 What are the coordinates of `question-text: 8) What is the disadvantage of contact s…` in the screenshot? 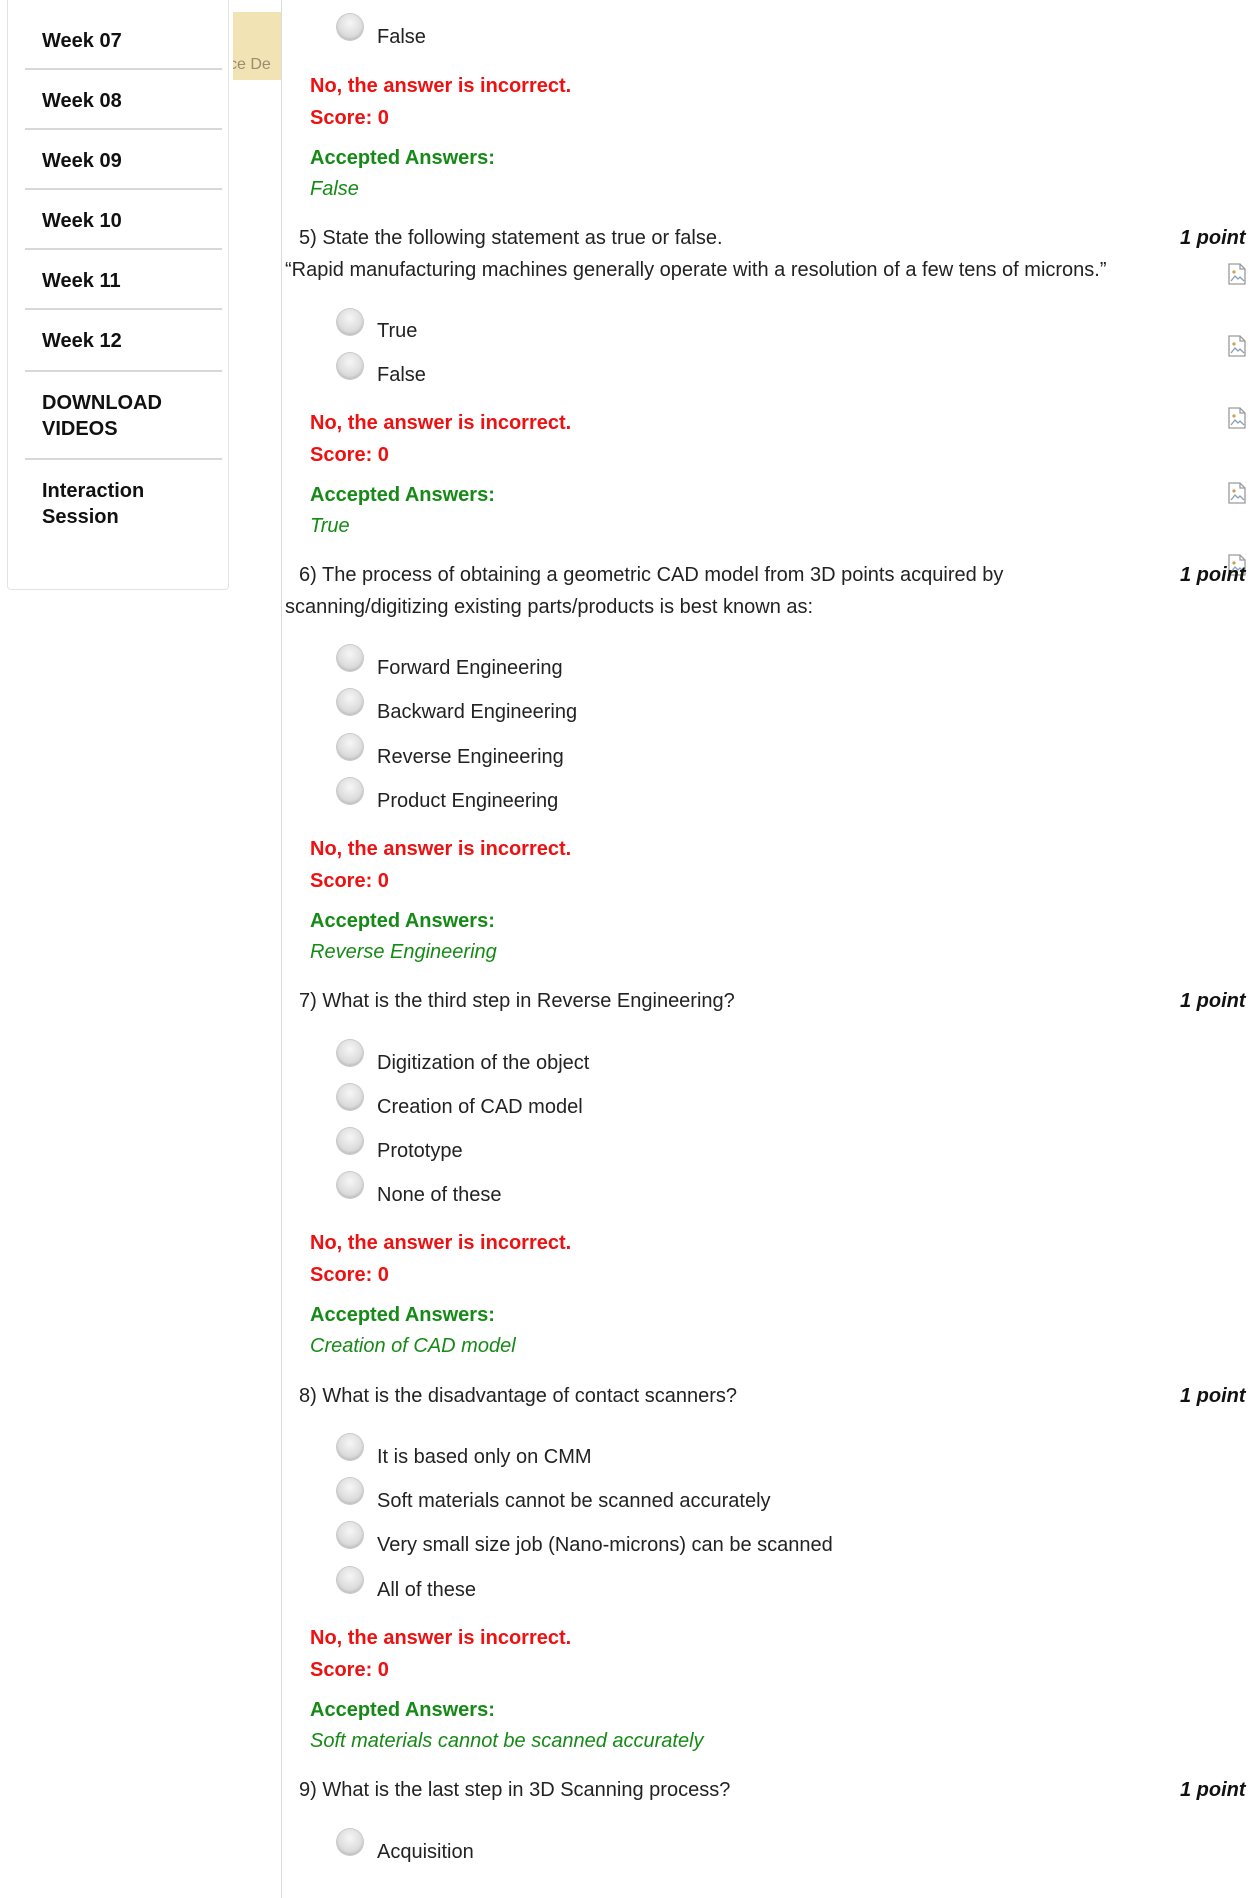 It's located at (518, 1396).